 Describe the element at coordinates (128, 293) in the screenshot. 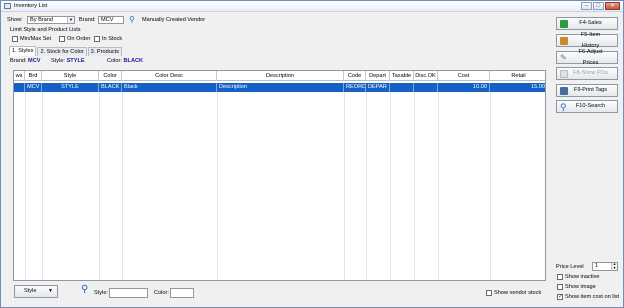

I see `bottom-style-field` at that location.